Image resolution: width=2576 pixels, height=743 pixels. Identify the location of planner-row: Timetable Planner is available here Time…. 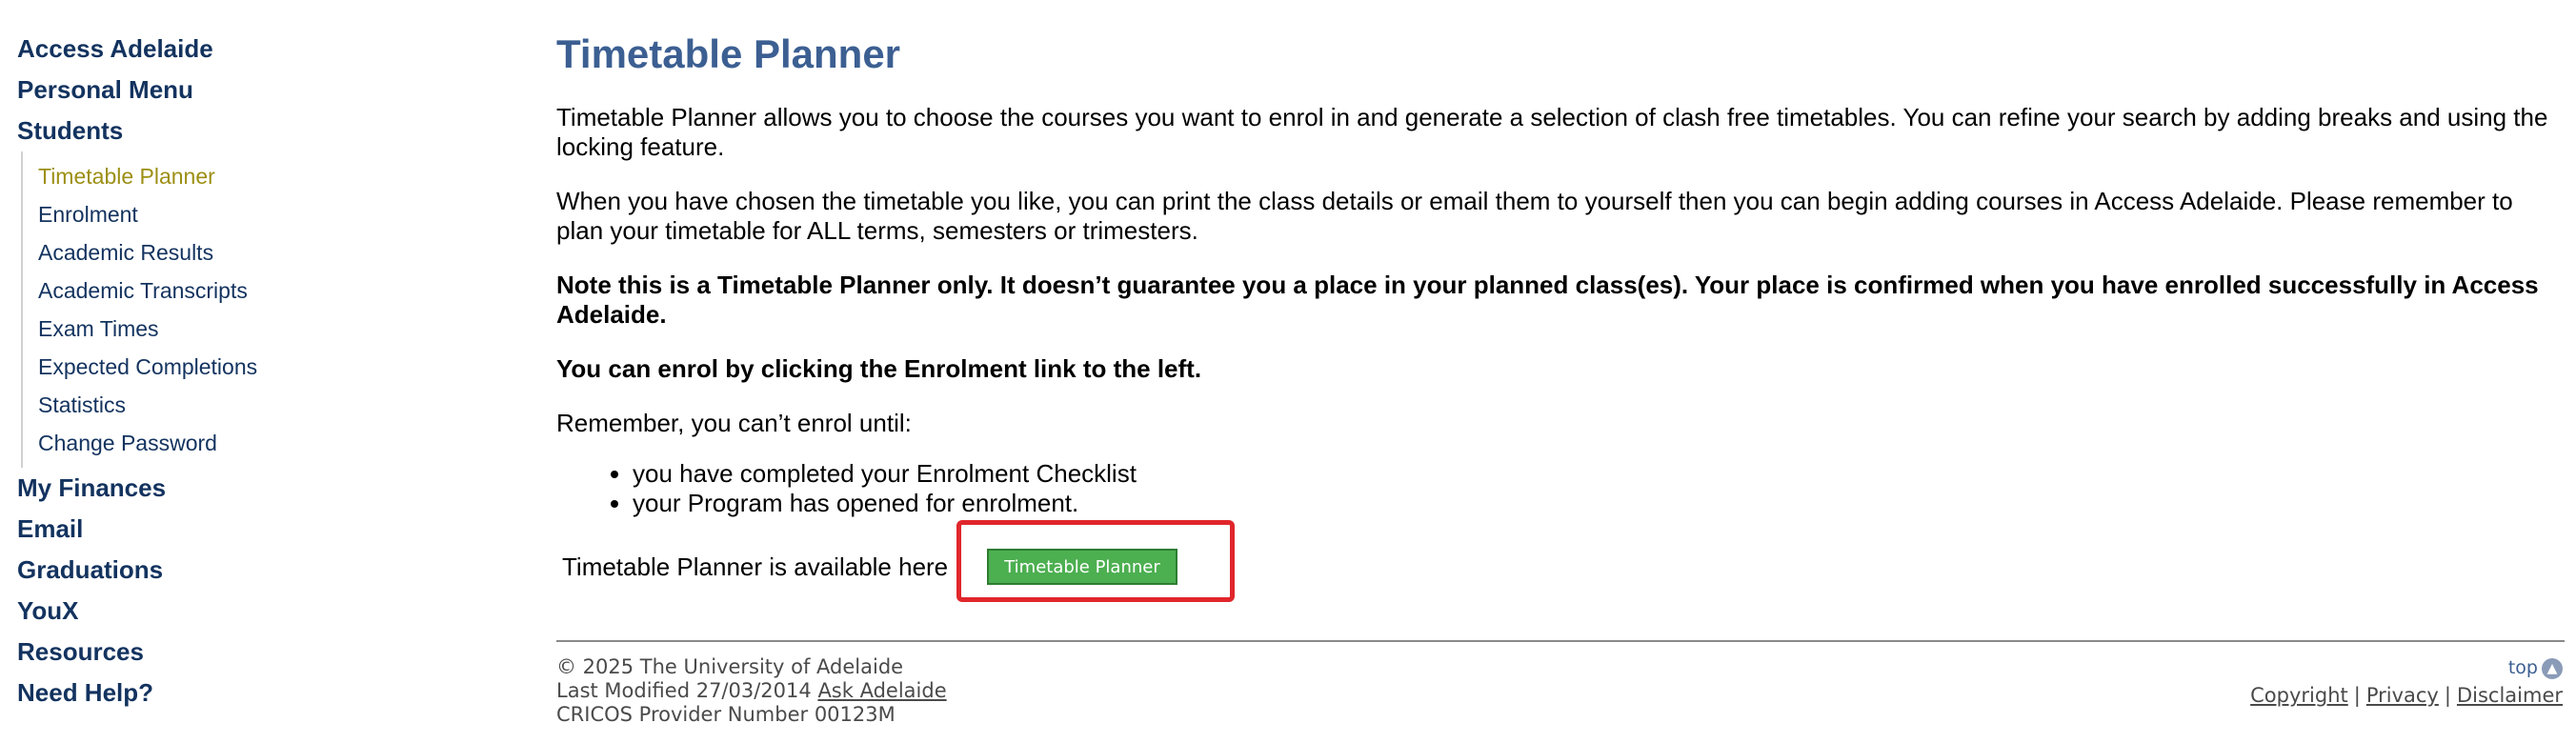
(1561, 567).